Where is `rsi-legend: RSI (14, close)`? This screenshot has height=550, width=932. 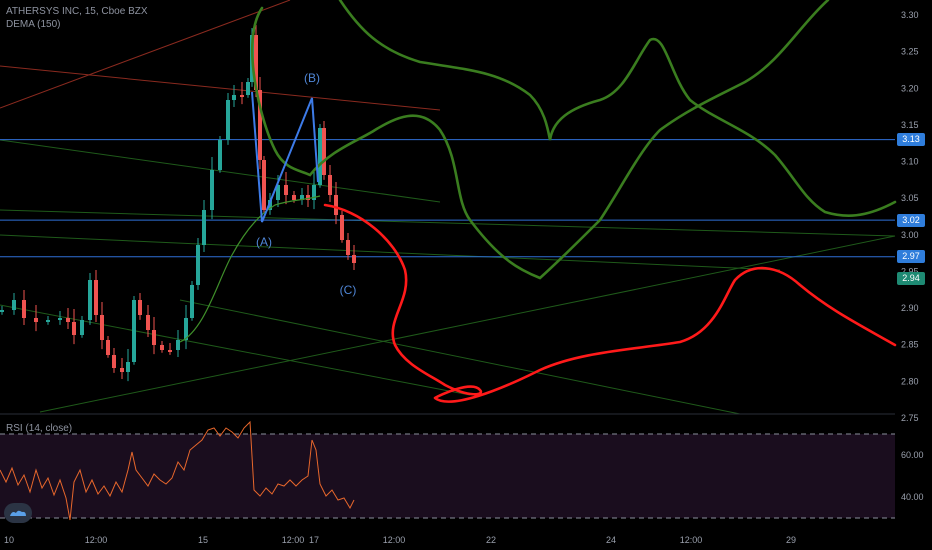
rsi-legend: RSI (14, close) is located at coordinates (39, 428).